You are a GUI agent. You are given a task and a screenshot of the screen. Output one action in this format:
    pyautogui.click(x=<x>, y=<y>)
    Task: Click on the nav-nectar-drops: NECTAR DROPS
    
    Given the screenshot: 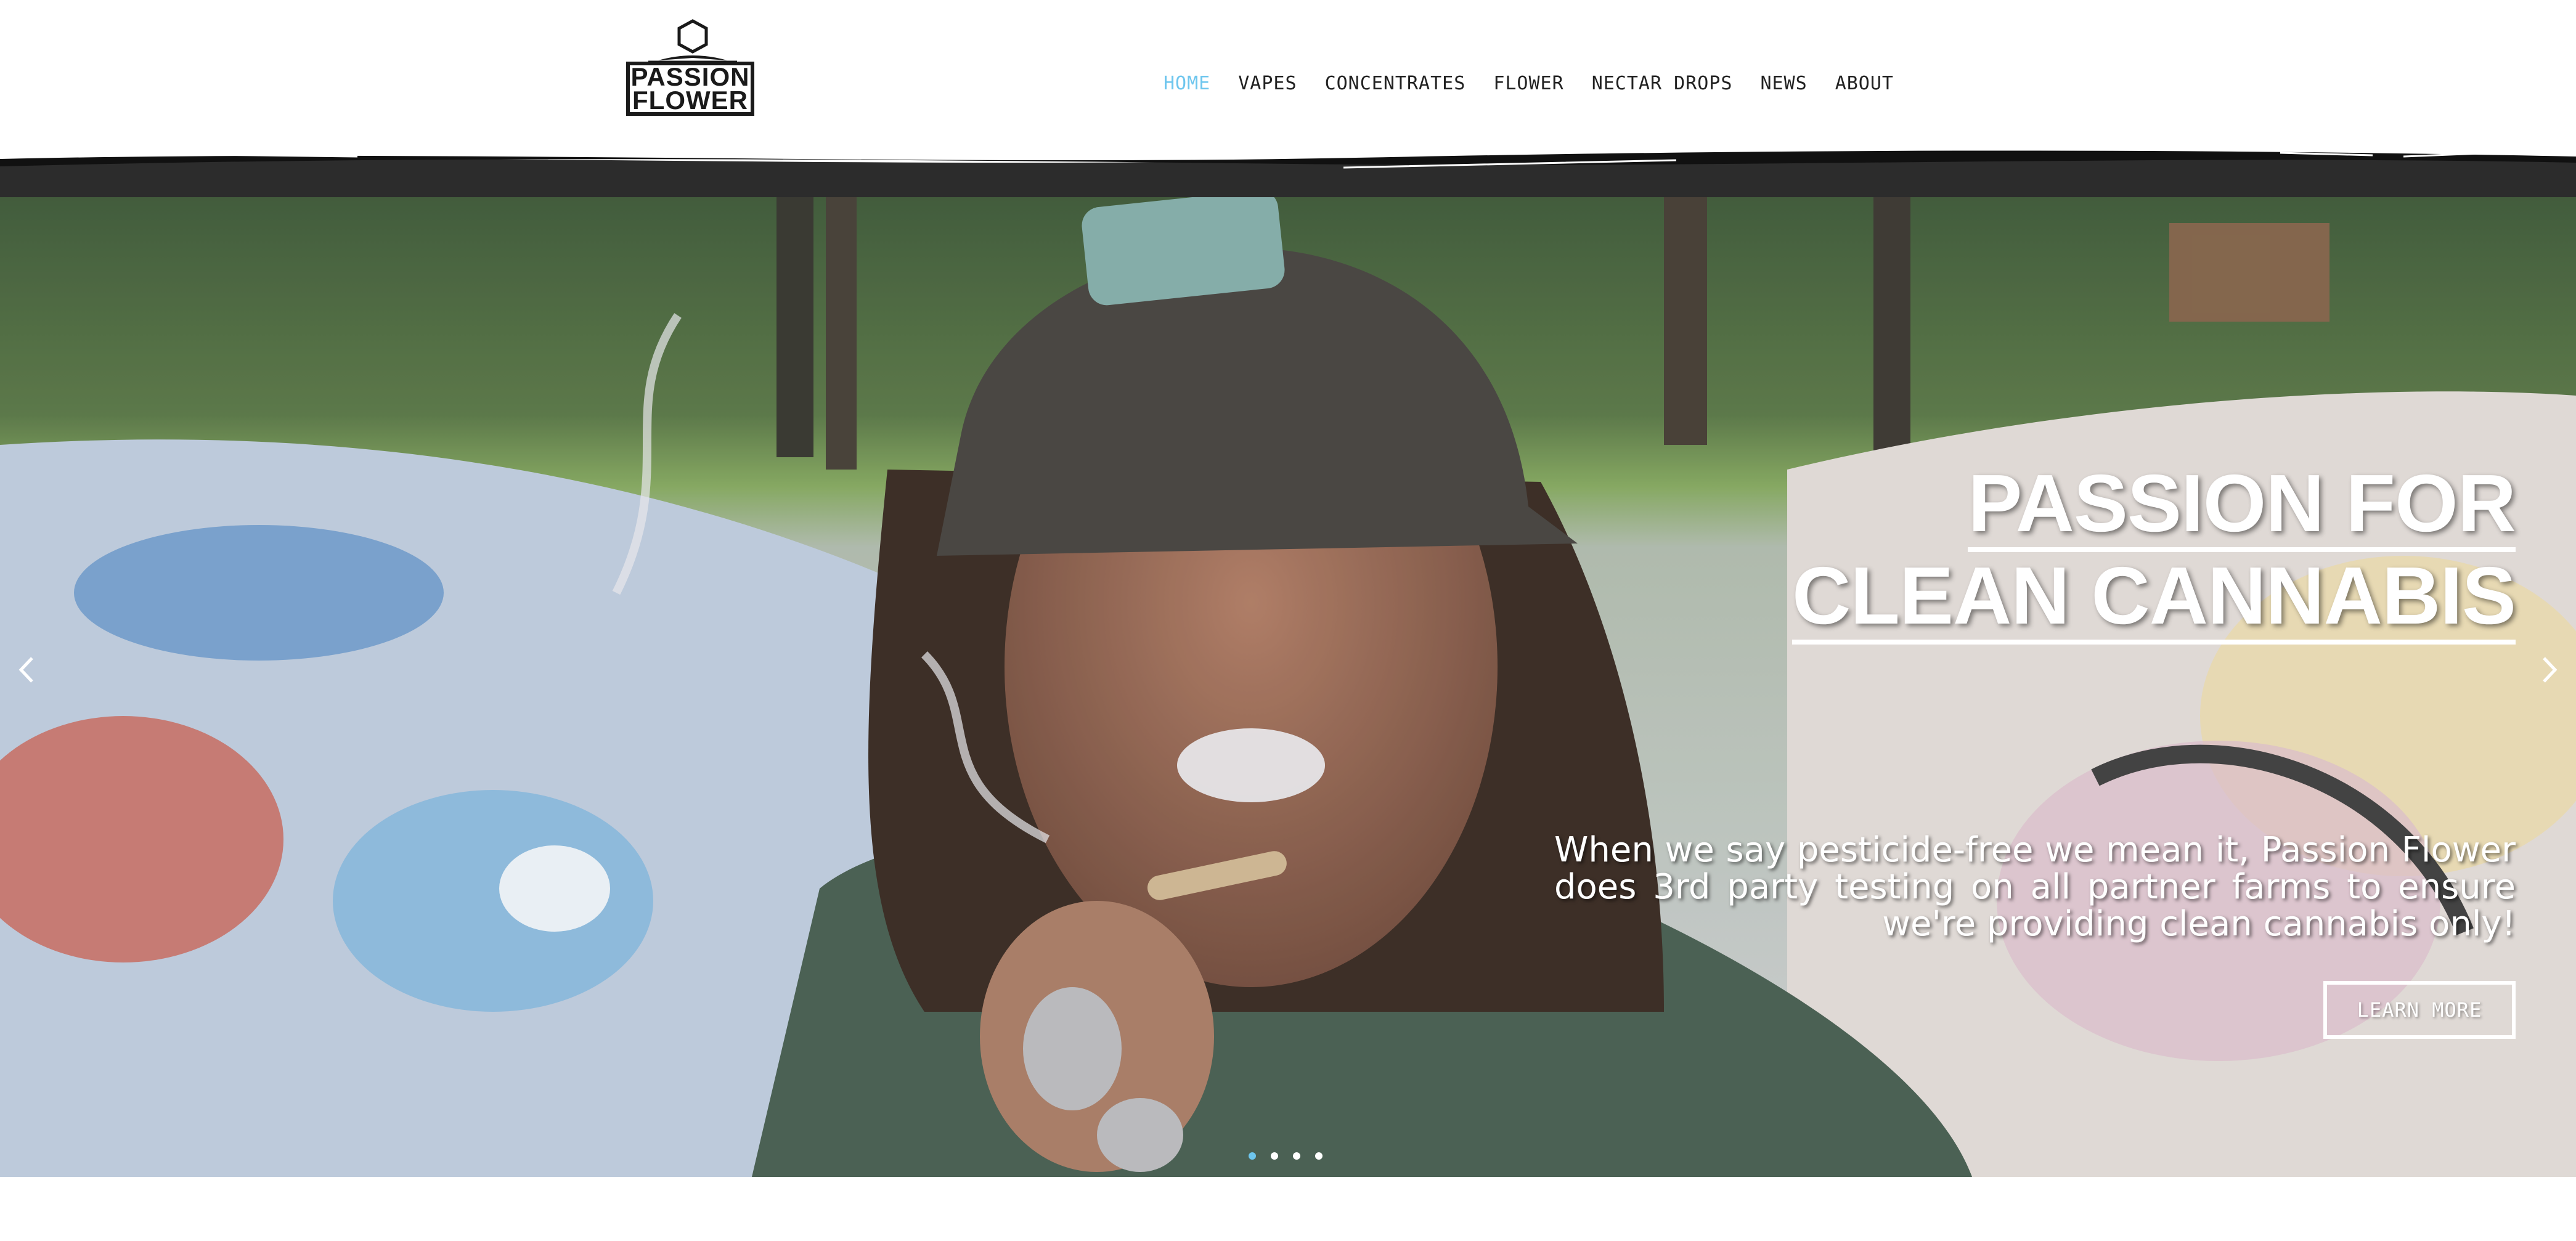 What is the action you would take?
    pyautogui.click(x=1663, y=83)
    